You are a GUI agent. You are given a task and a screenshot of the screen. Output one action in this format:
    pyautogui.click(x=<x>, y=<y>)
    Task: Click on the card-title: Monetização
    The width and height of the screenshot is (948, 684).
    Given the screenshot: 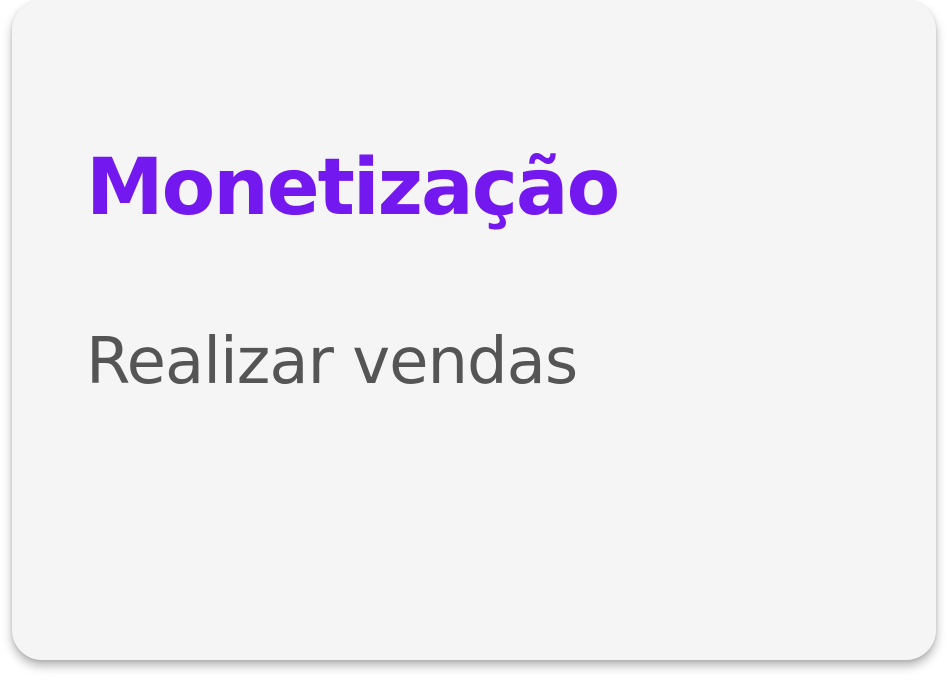 What is the action you would take?
    pyautogui.click(x=353, y=188)
    